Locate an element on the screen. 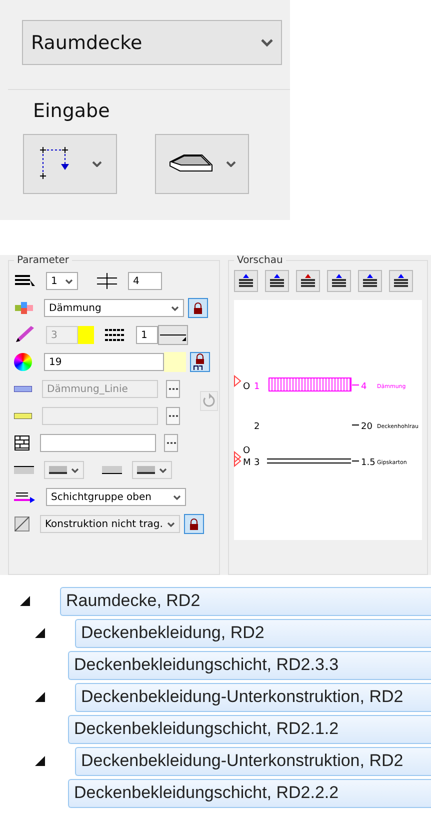  layer-thickness: 20 is located at coordinates (366, 427).